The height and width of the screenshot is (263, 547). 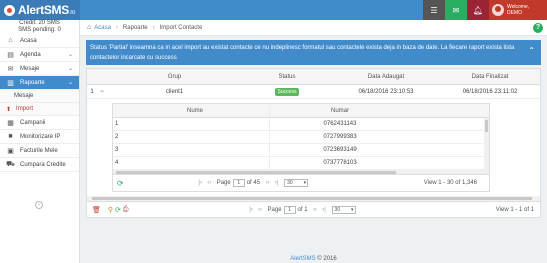 What do you see at coordinates (10, 151) in the screenshot?
I see `invoice-icon: ▣` at bounding box center [10, 151].